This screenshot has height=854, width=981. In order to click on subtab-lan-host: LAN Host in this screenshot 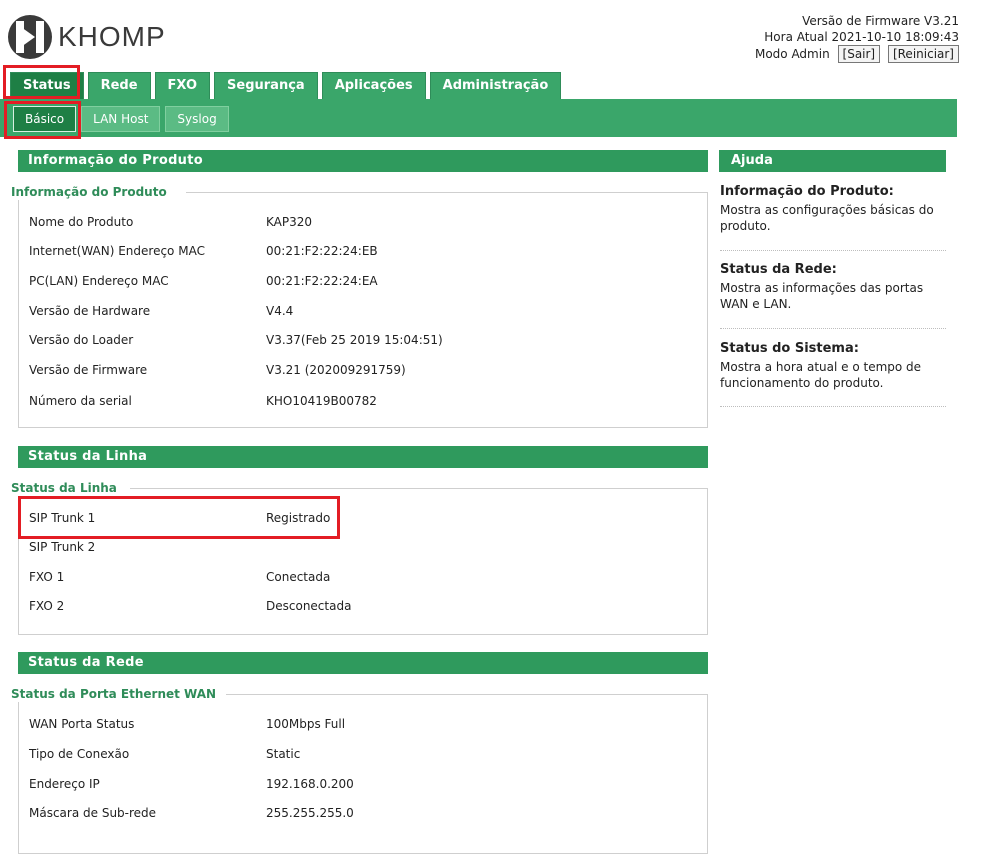, I will do `click(121, 119)`.